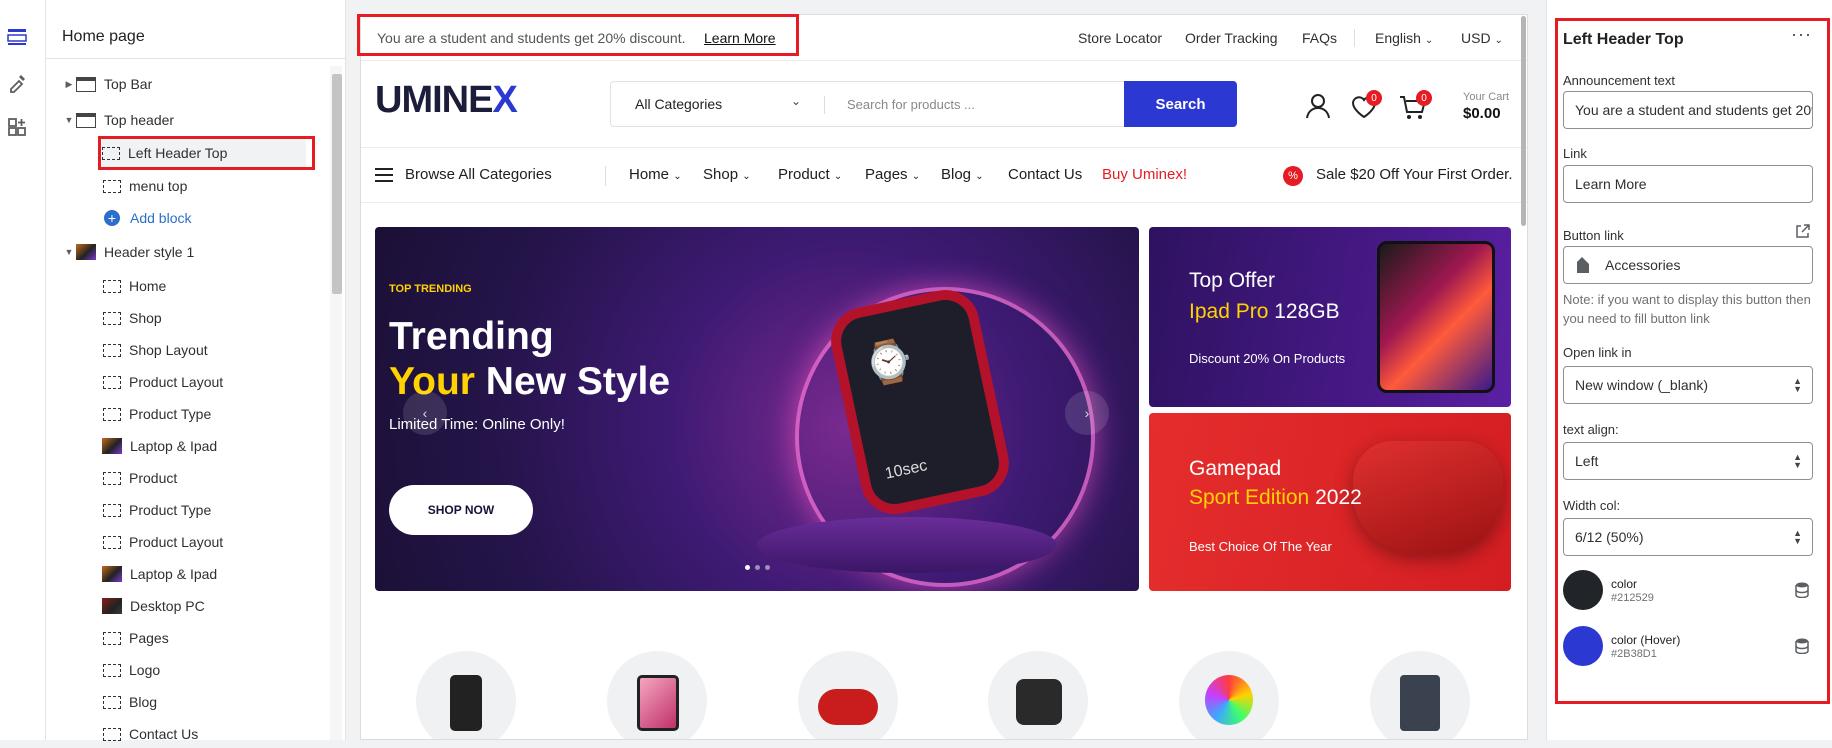 Image resolution: width=1832 pixels, height=748 pixels. Describe the element at coordinates (204, 153) in the screenshot. I see `tree-item-left-header-top: Left Header Top` at that location.